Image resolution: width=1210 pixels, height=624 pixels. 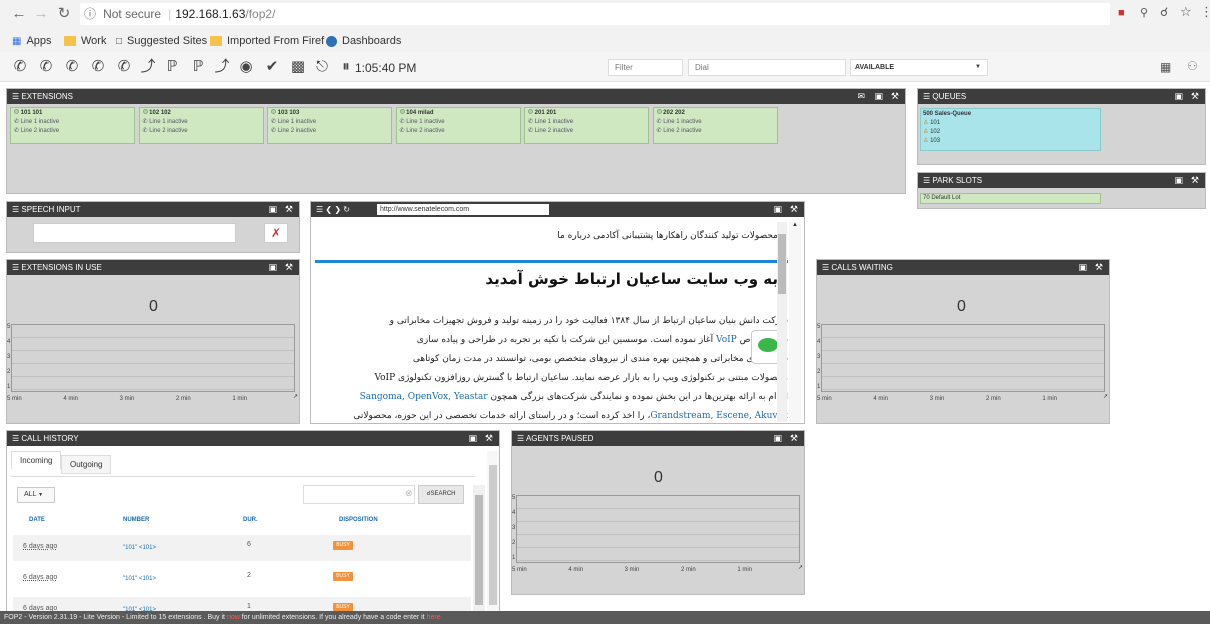 I want to click on row-number: "101" <101>, so click(x=139, y=579).